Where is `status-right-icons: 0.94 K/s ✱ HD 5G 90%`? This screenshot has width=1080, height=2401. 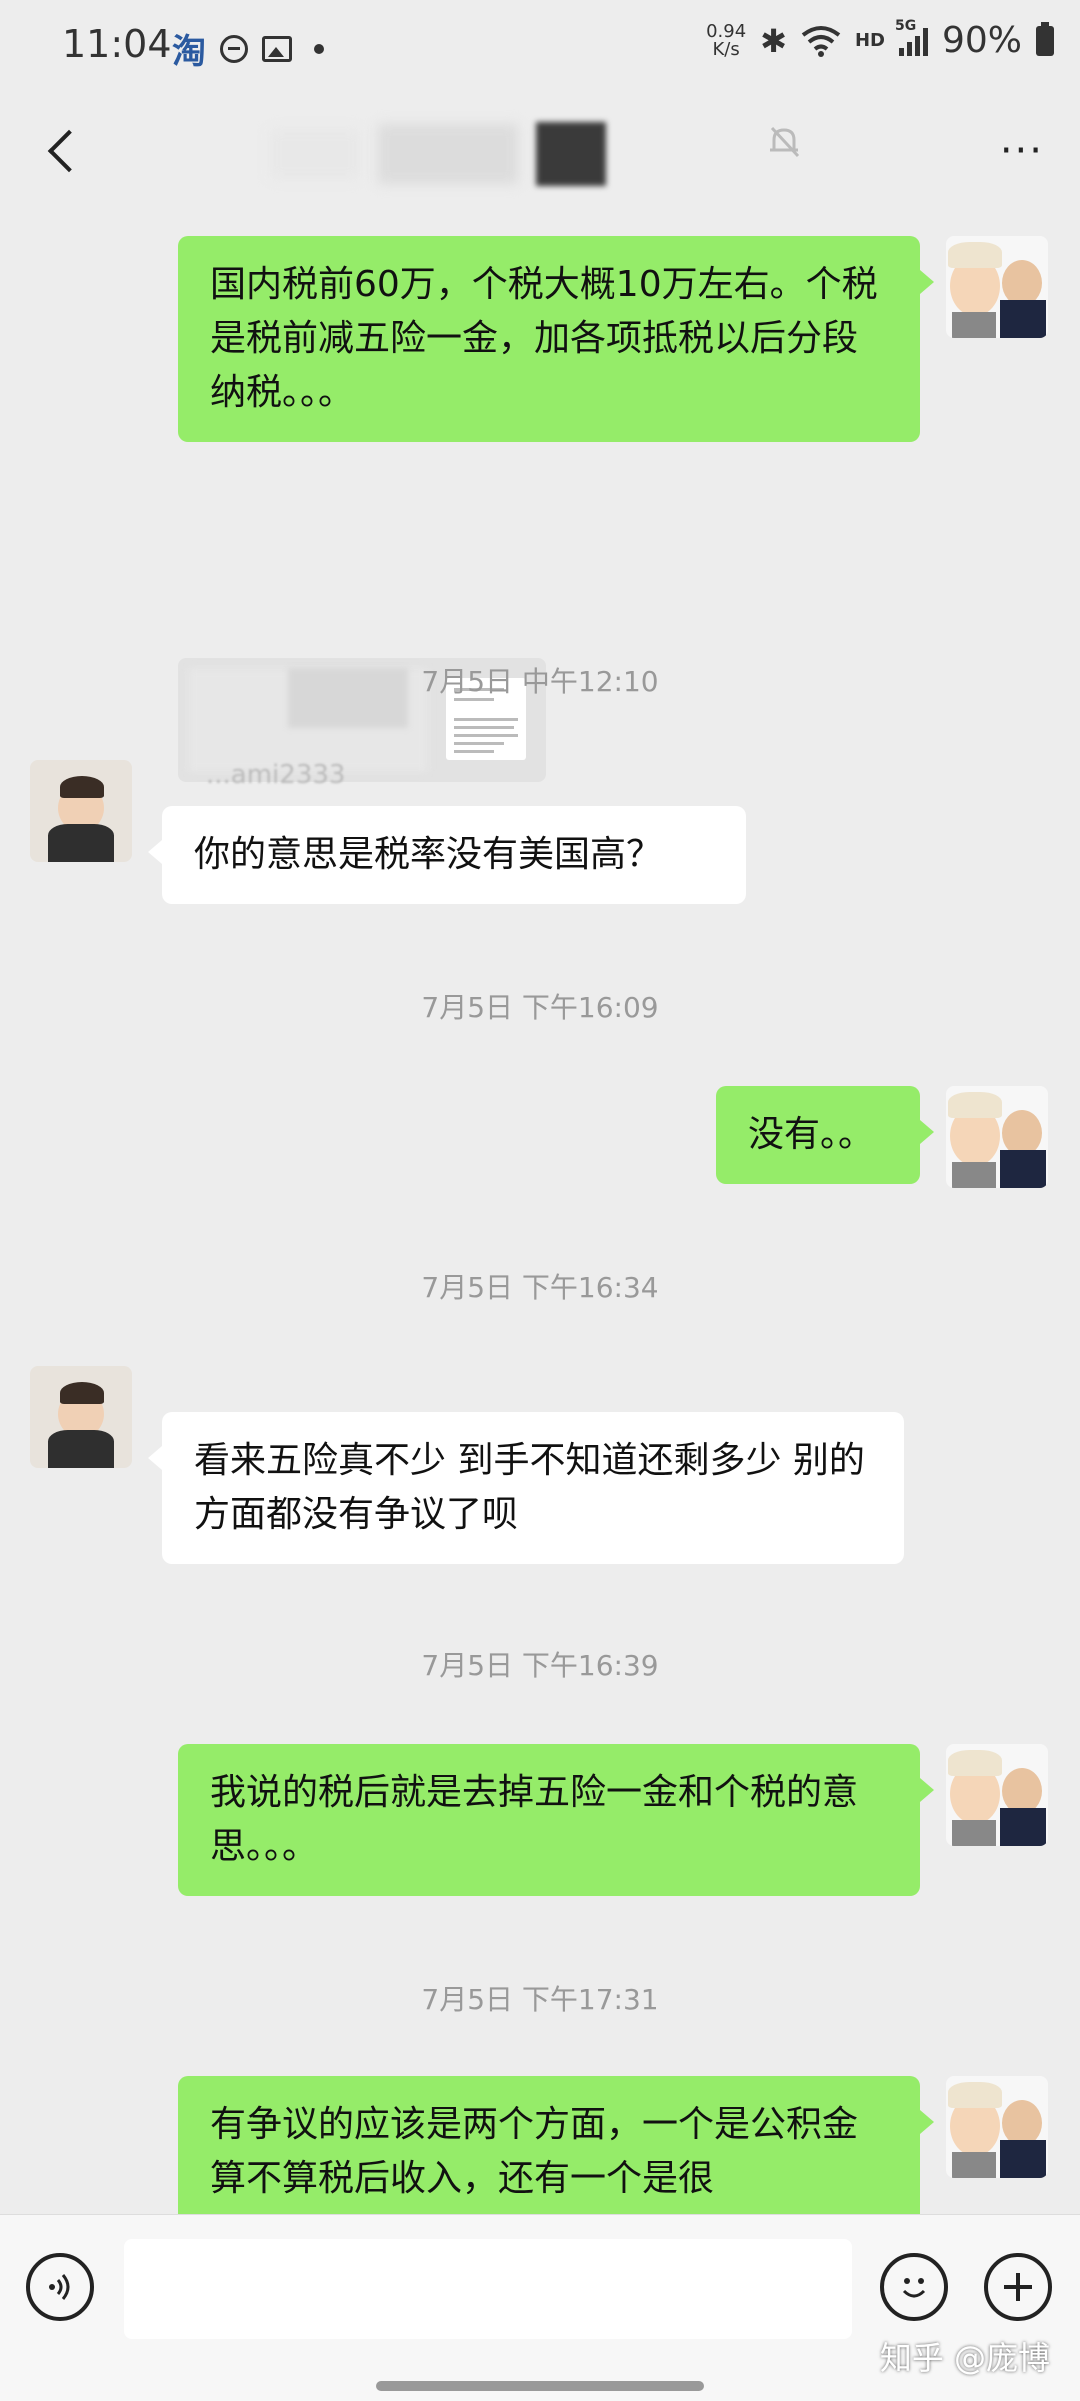
status-right-icons: 0.94 K/s ✱ HD 5G 90% is located at coordinates (880, 39).